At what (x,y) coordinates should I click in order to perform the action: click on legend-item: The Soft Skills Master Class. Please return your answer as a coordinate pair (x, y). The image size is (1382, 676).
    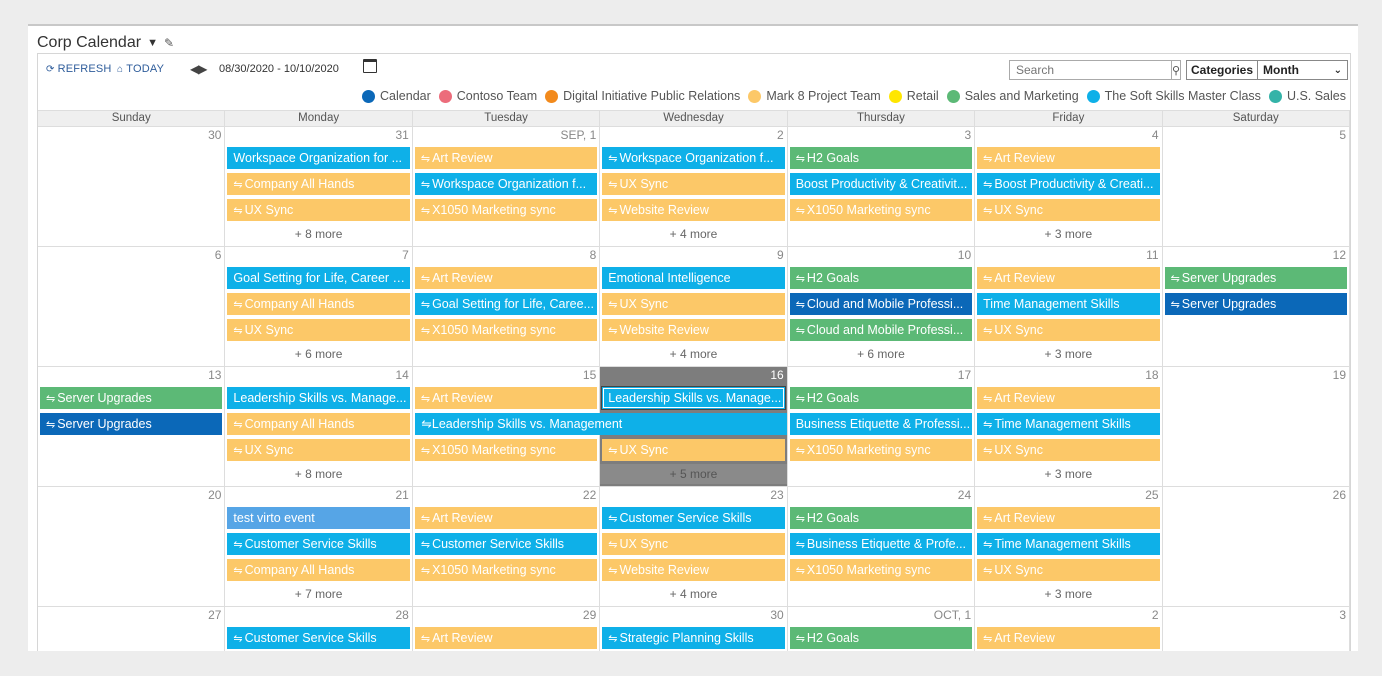
    Looking at the image, I should click on (1173, 96).